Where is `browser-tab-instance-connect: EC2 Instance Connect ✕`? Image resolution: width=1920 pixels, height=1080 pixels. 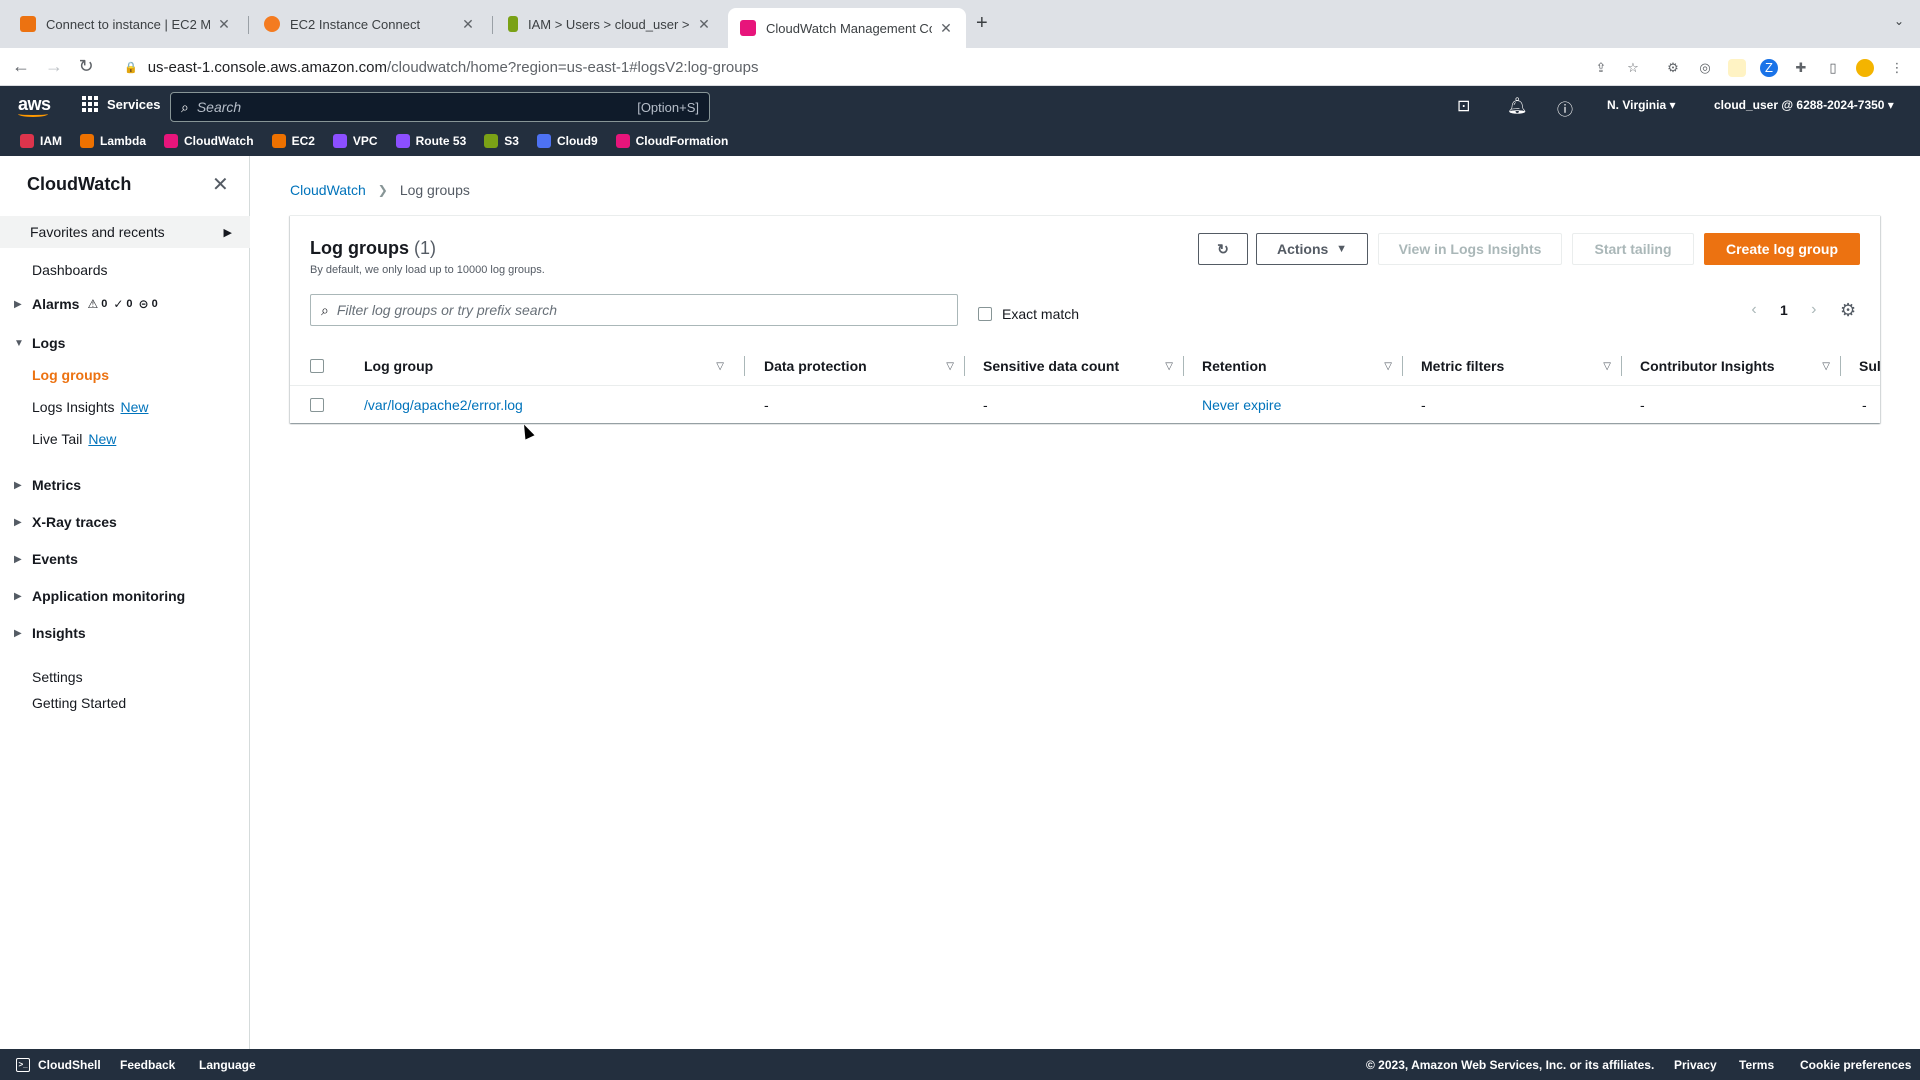
browser-tab-instance-connect: EC2 Instance Connect ✕ is located at coordinates (370, 24).